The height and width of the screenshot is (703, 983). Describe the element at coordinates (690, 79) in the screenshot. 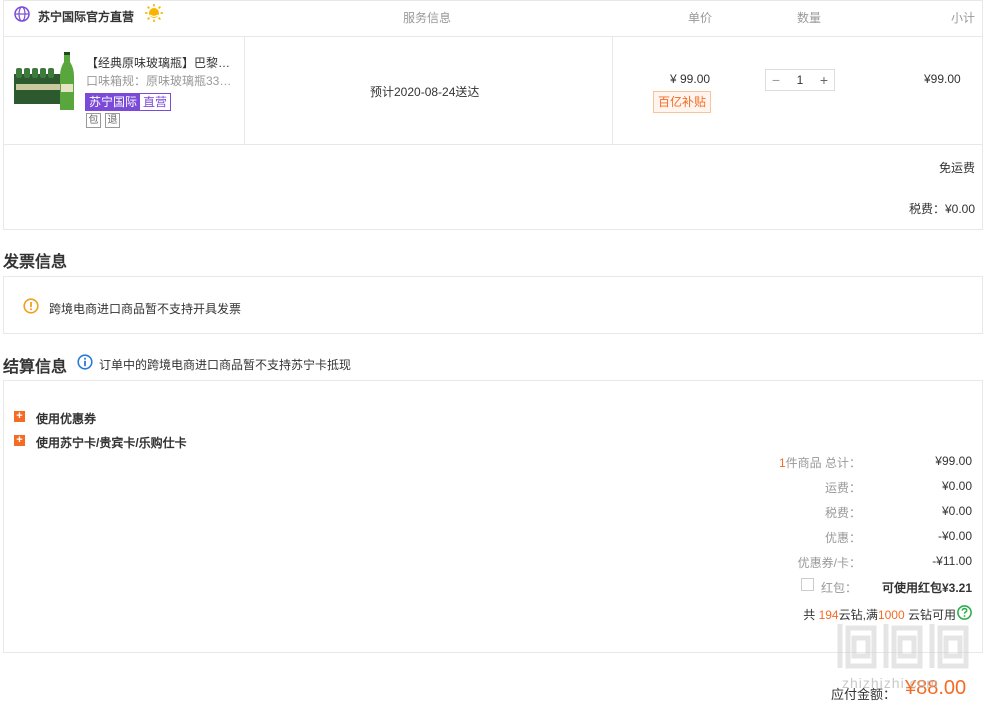

I see `unit-price: ¥ 99.00` at that location.